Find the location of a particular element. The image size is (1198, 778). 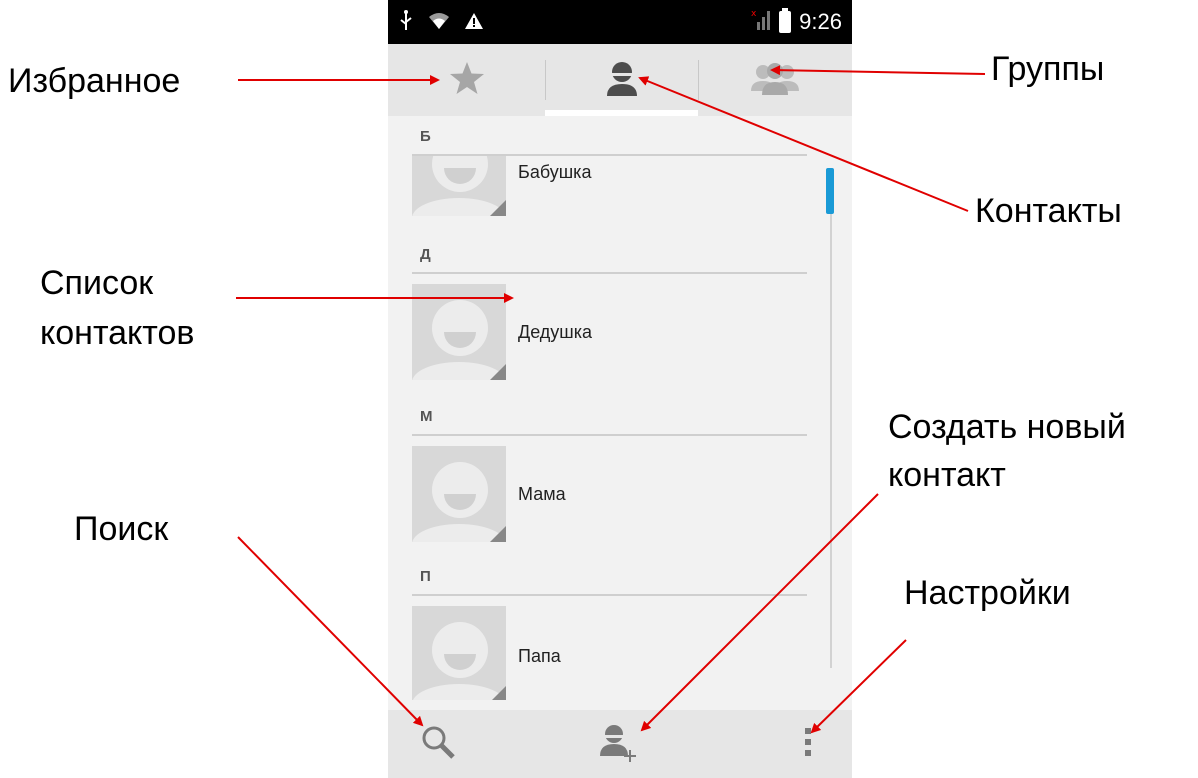

arrow-create-contact is located at coordinates (759, 612).